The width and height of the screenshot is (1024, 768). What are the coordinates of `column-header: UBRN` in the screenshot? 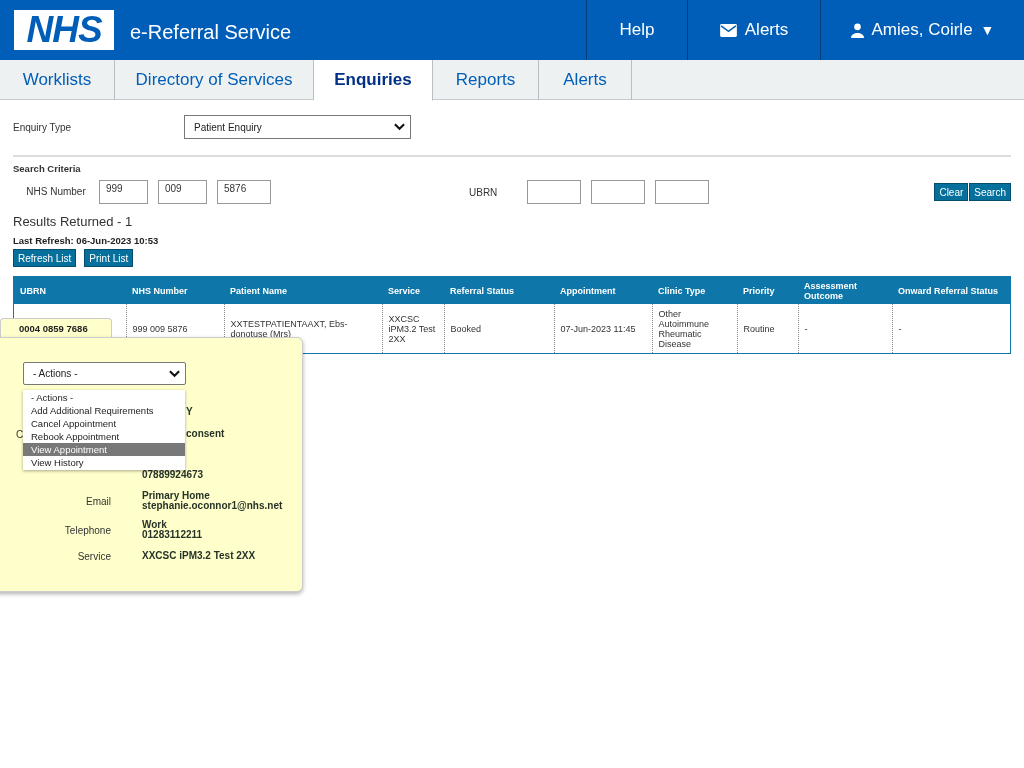 It's located at (69, 290).